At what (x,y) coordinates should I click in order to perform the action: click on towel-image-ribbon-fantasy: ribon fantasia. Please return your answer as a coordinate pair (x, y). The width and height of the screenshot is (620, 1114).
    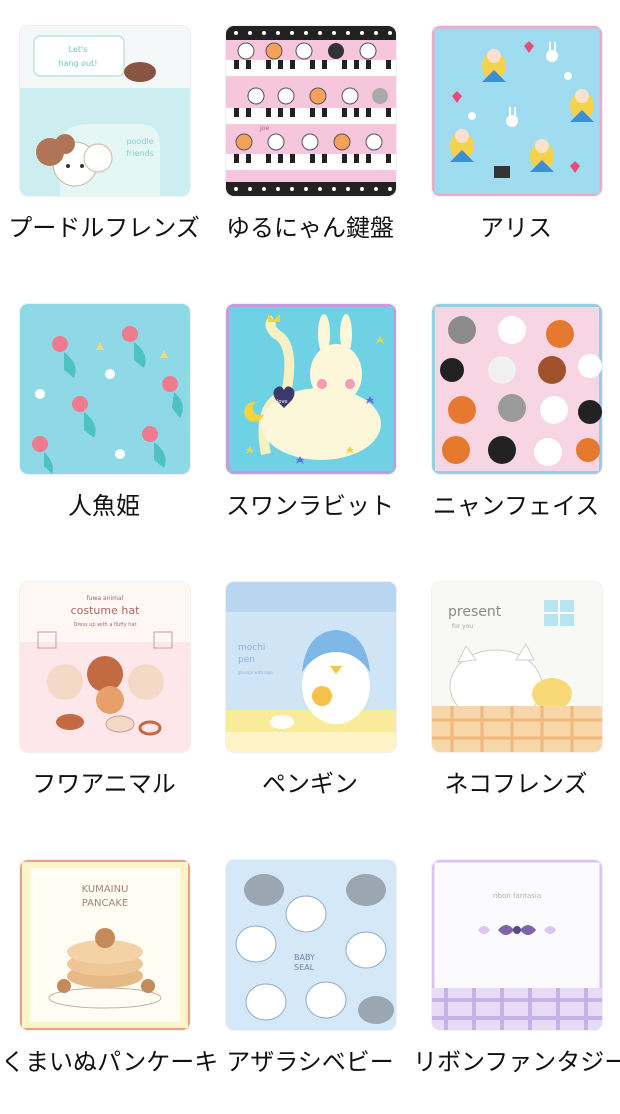
    Looking at the image, I should click on (517, 945).